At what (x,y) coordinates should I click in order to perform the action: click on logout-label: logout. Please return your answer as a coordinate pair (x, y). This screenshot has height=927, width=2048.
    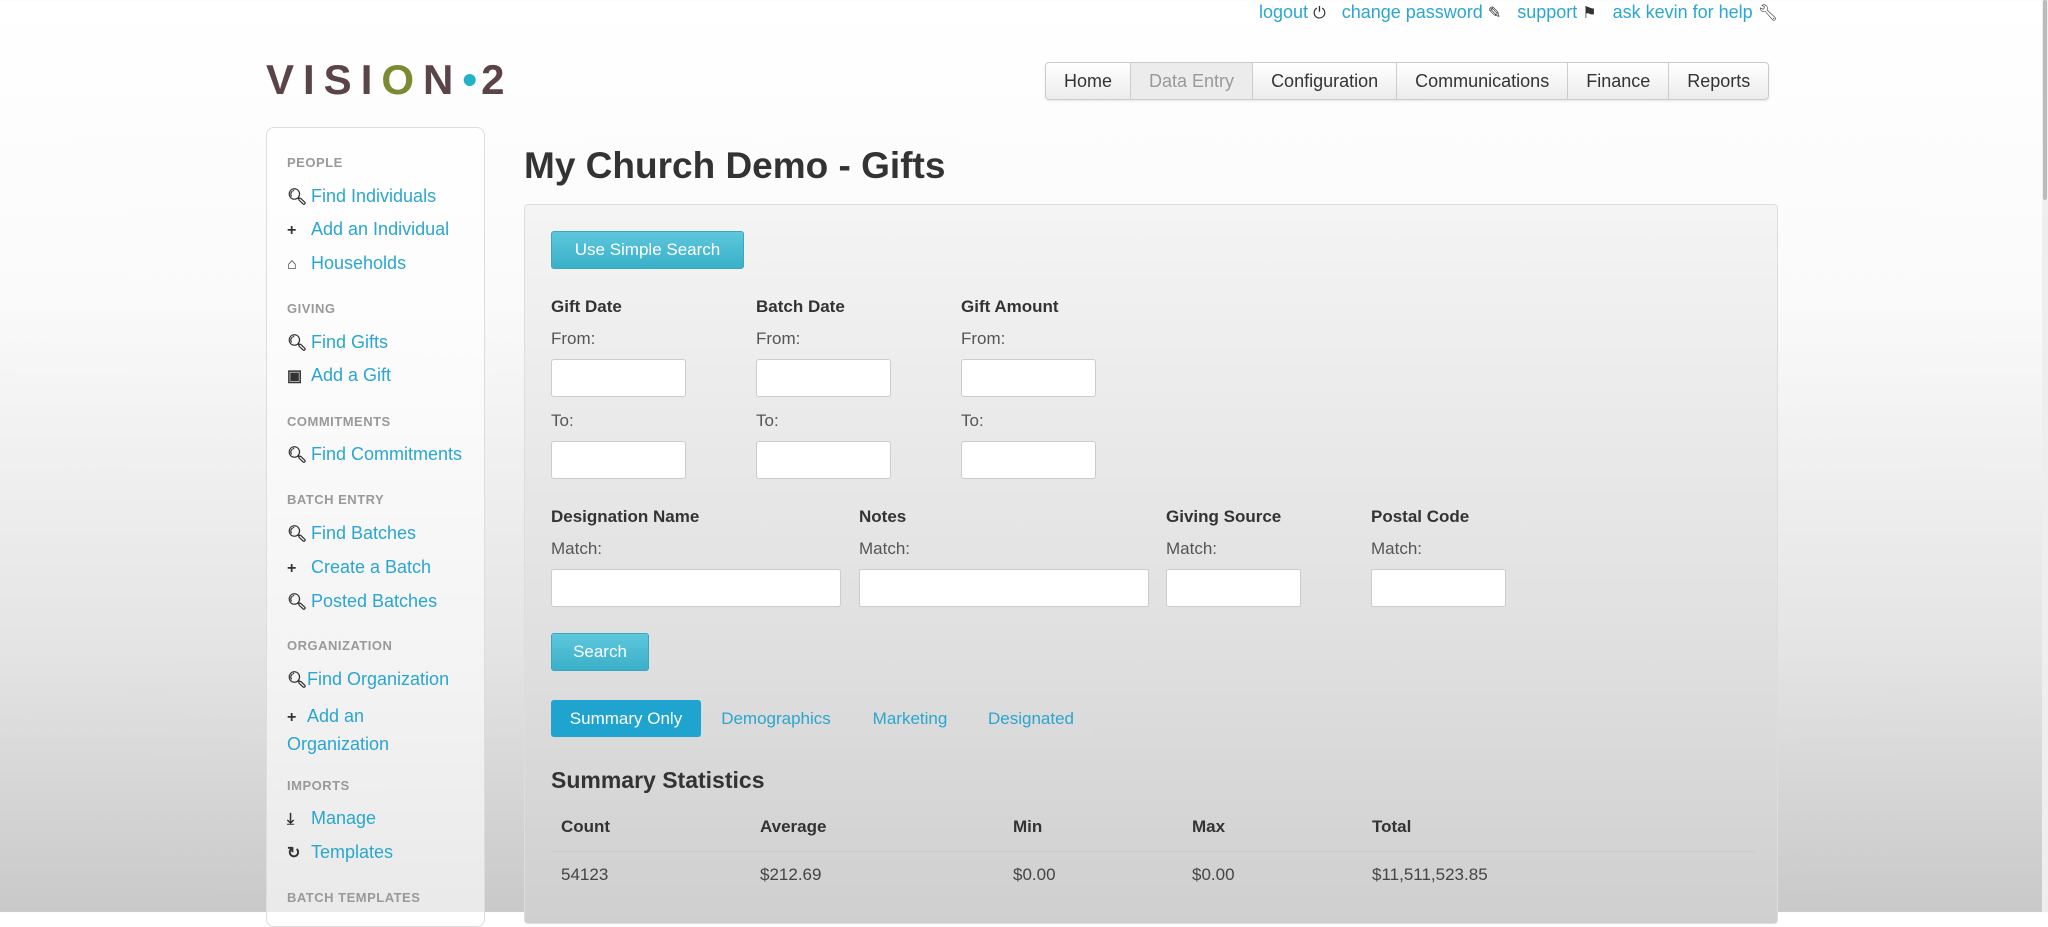
    Looking at the image, I should click on (1284, 12).